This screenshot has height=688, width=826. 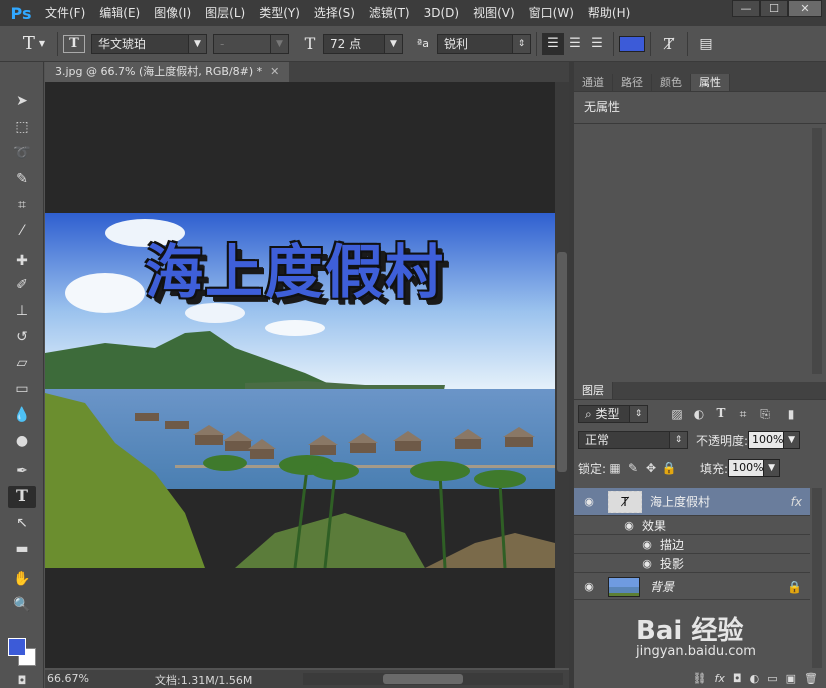 What do you see at coordinates (692, 563) in the screenshot?
I see `layer-effect-shadow: ◉ 投影` at bounding box center [692, 563].